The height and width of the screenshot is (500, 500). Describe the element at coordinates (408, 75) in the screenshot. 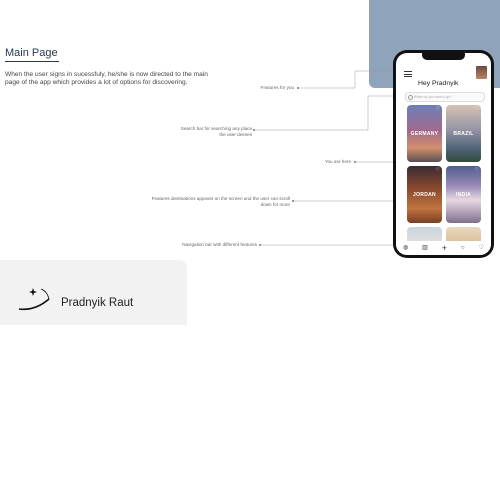

I see `menu-icon` at that location.